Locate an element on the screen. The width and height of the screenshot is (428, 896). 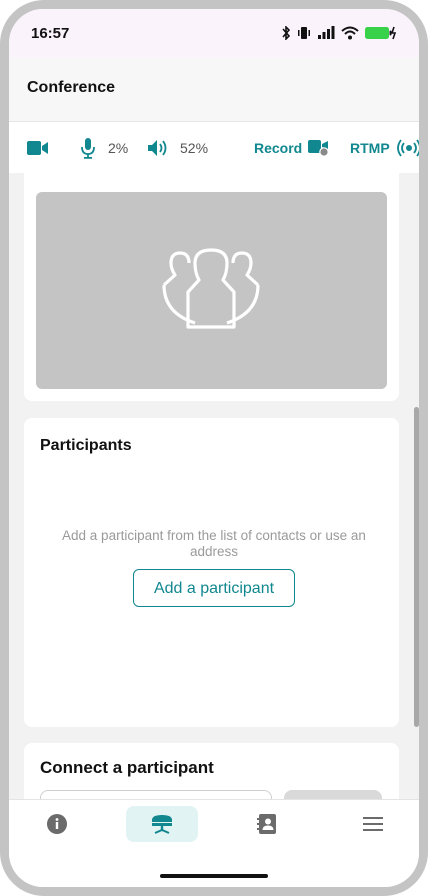
battery-charging-icon is located at coordinates (381, 33).